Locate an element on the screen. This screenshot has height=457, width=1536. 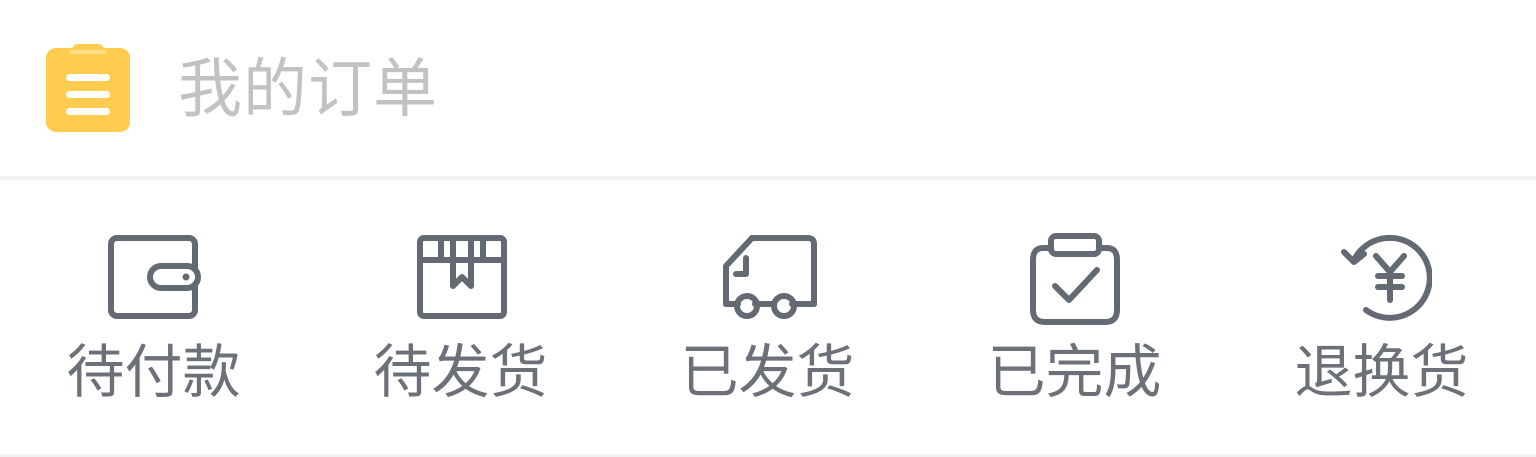
clipboard-list-icon is located at coordinates (88, 88).